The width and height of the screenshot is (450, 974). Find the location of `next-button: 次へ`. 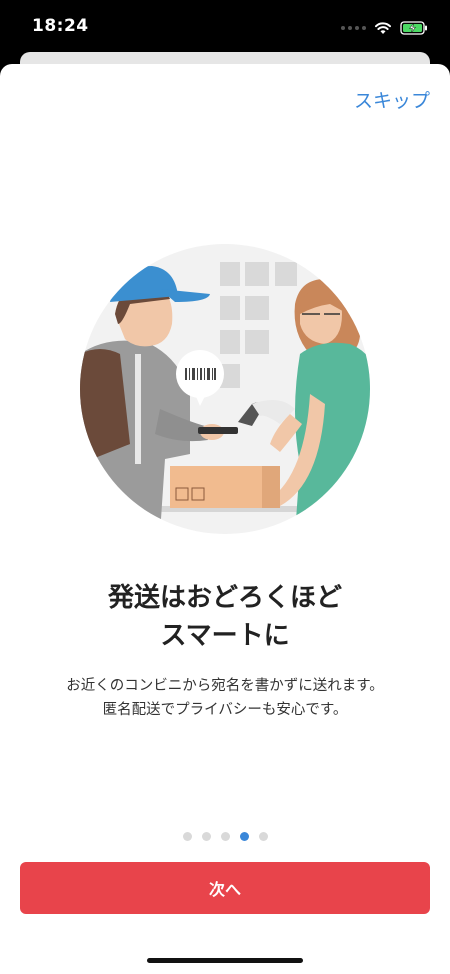

next-button: 次へ is located at coordinates (225, 888).